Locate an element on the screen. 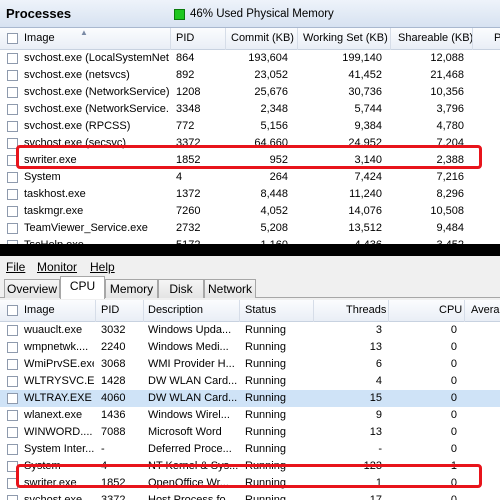 Image resolution: width=500 pixels, height=500 pixels. cell-pid: - is located at coordinates (103, 449).